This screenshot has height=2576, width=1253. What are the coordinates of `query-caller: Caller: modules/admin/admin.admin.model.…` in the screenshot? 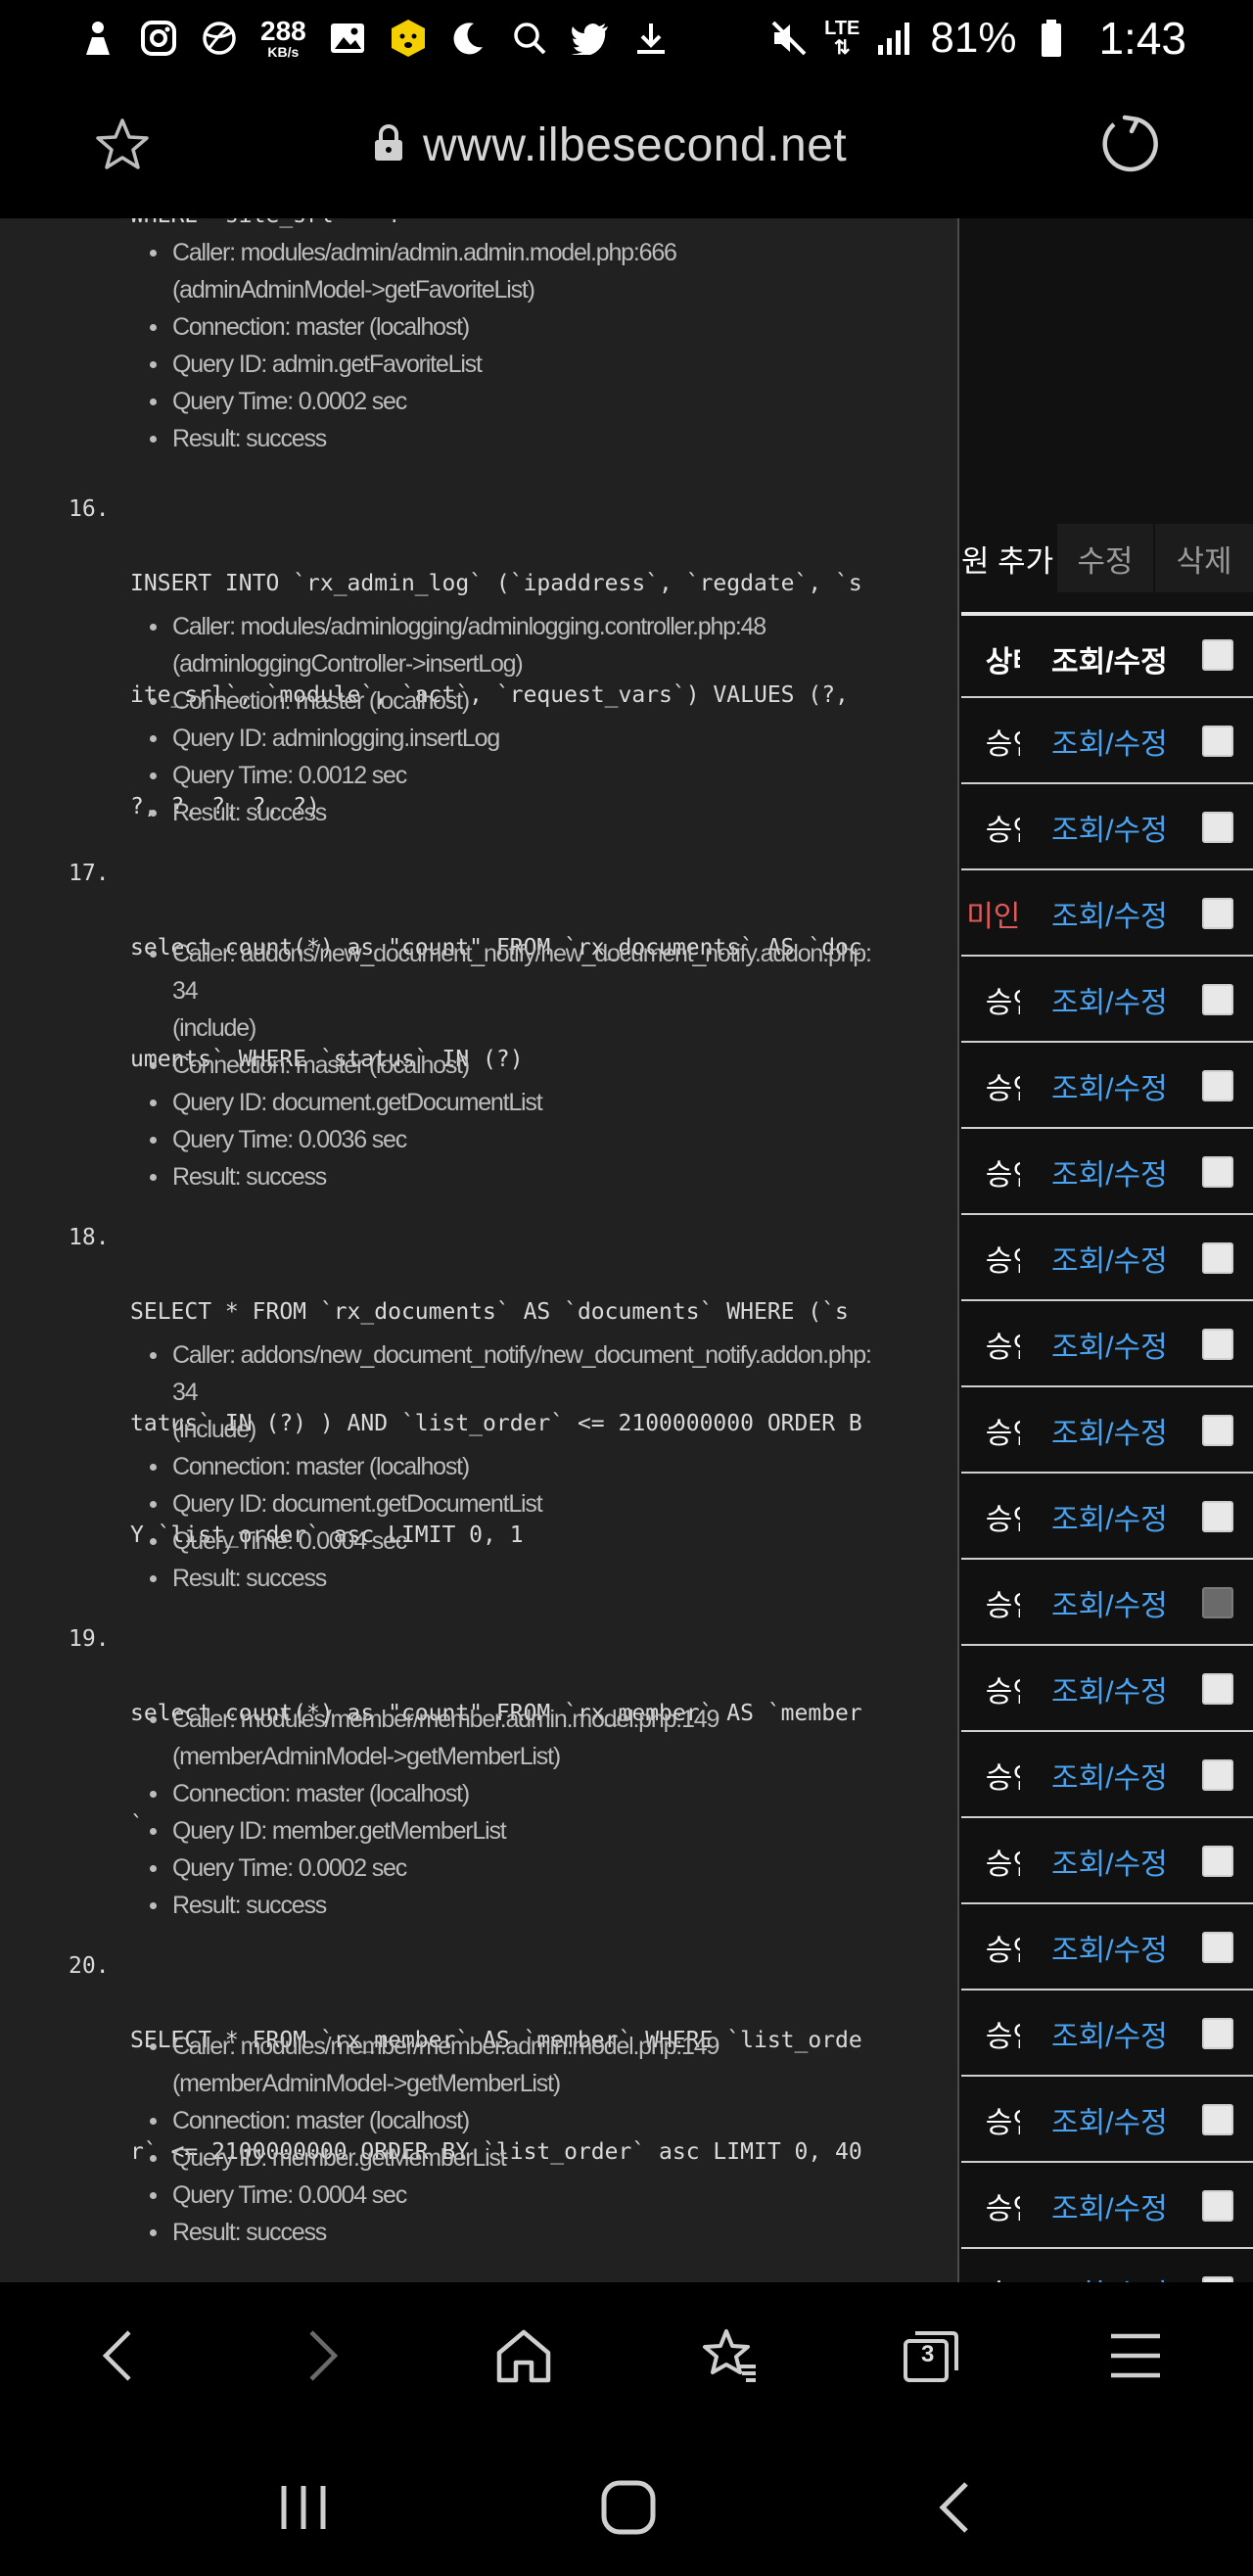 It's located at (543, 271).